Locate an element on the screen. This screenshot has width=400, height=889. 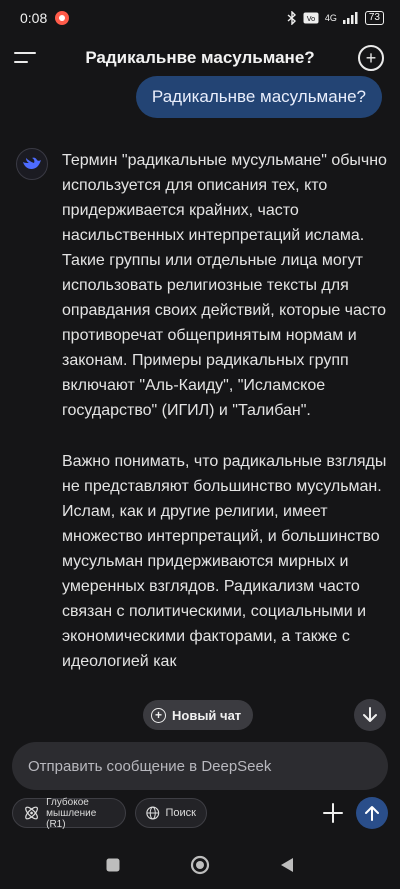
plus-circle-icon: + is located at coordinates (158, 715).